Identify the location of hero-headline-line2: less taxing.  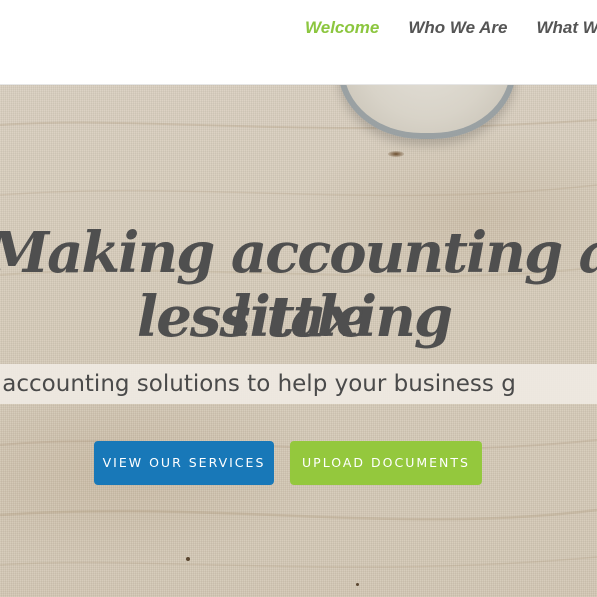
(294, 317).